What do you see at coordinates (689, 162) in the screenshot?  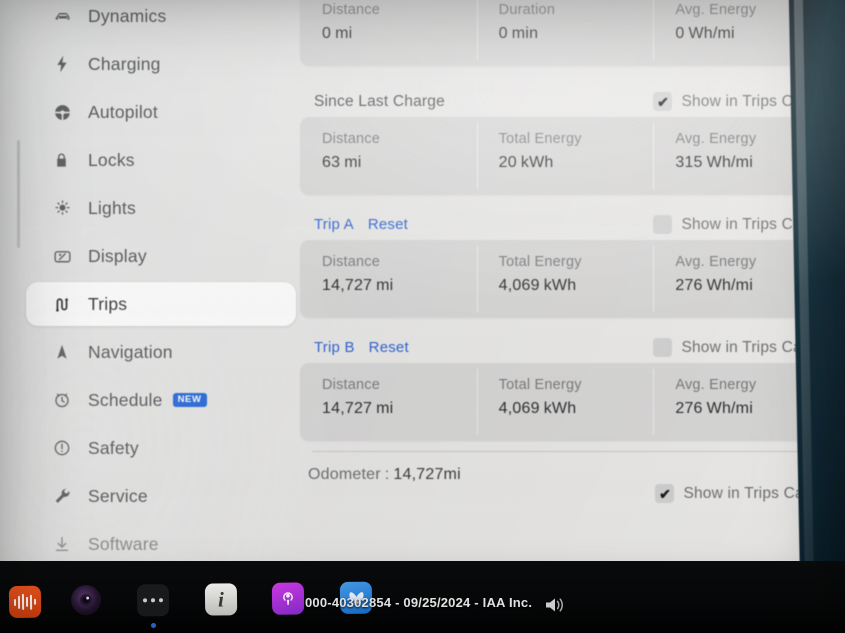 I see `stat-number: 315` at bounding box center [689, 162].